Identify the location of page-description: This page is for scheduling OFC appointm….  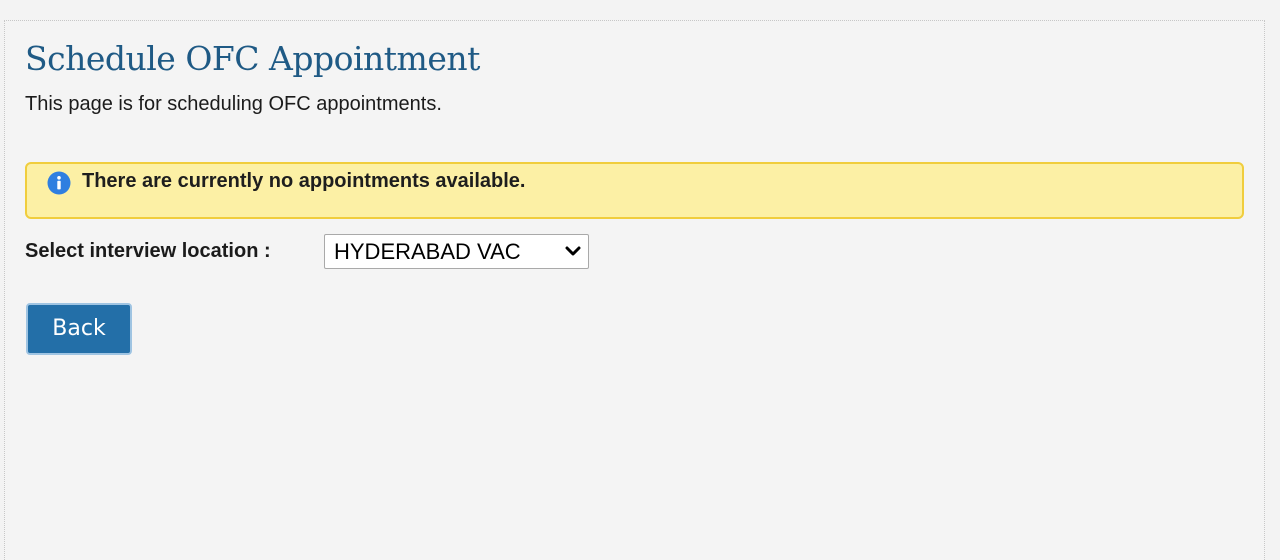
(233, 104).